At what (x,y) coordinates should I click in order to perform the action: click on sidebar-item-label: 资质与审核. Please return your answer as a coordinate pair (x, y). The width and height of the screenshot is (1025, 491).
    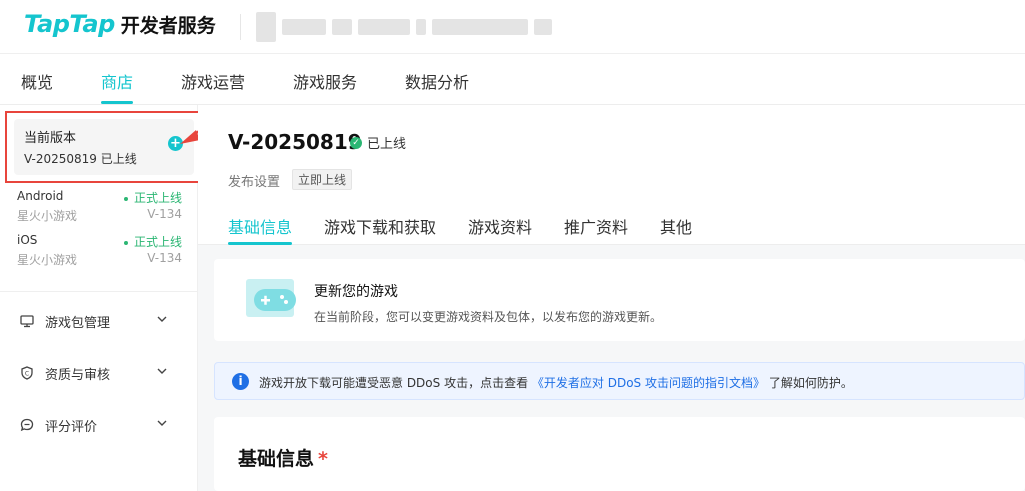
    Looking at the image, I should click on (78, 375).